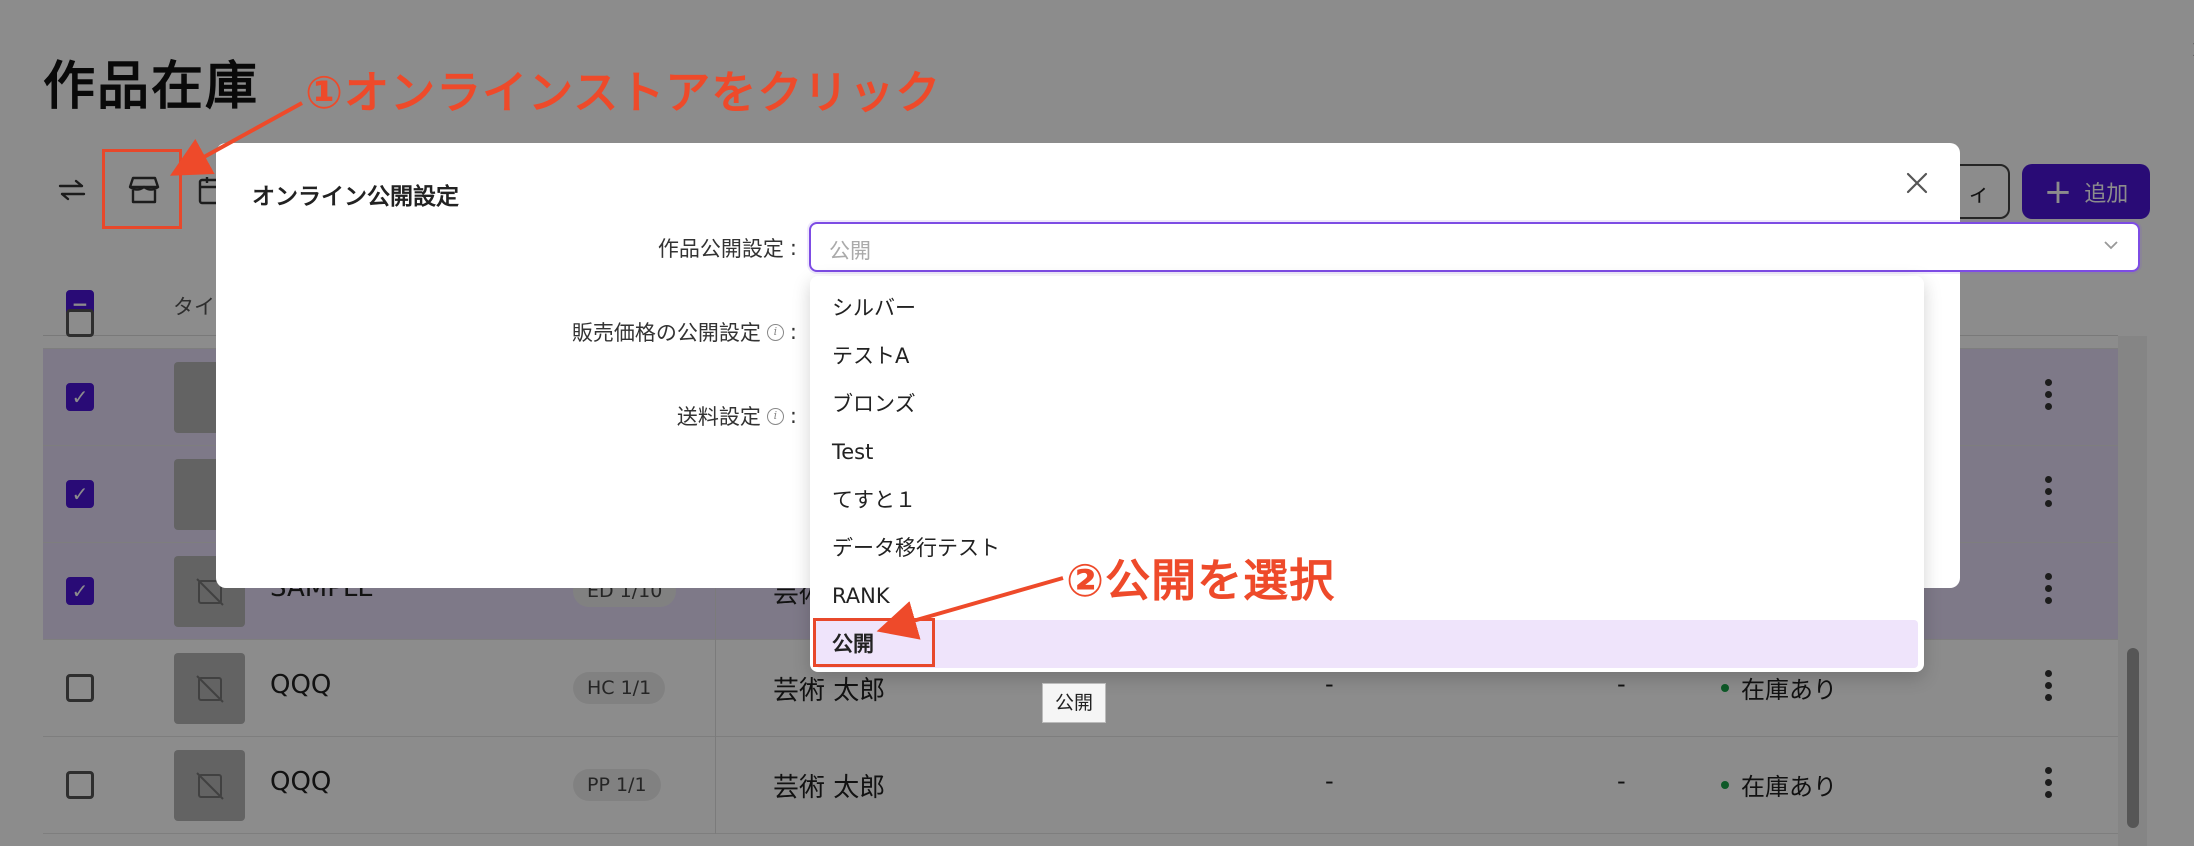 This screenshot has height=846, width=2194. Describe the element at coordinates (1074, 703) in the screenshot. I see `option-tooltip: 公開` at that location.